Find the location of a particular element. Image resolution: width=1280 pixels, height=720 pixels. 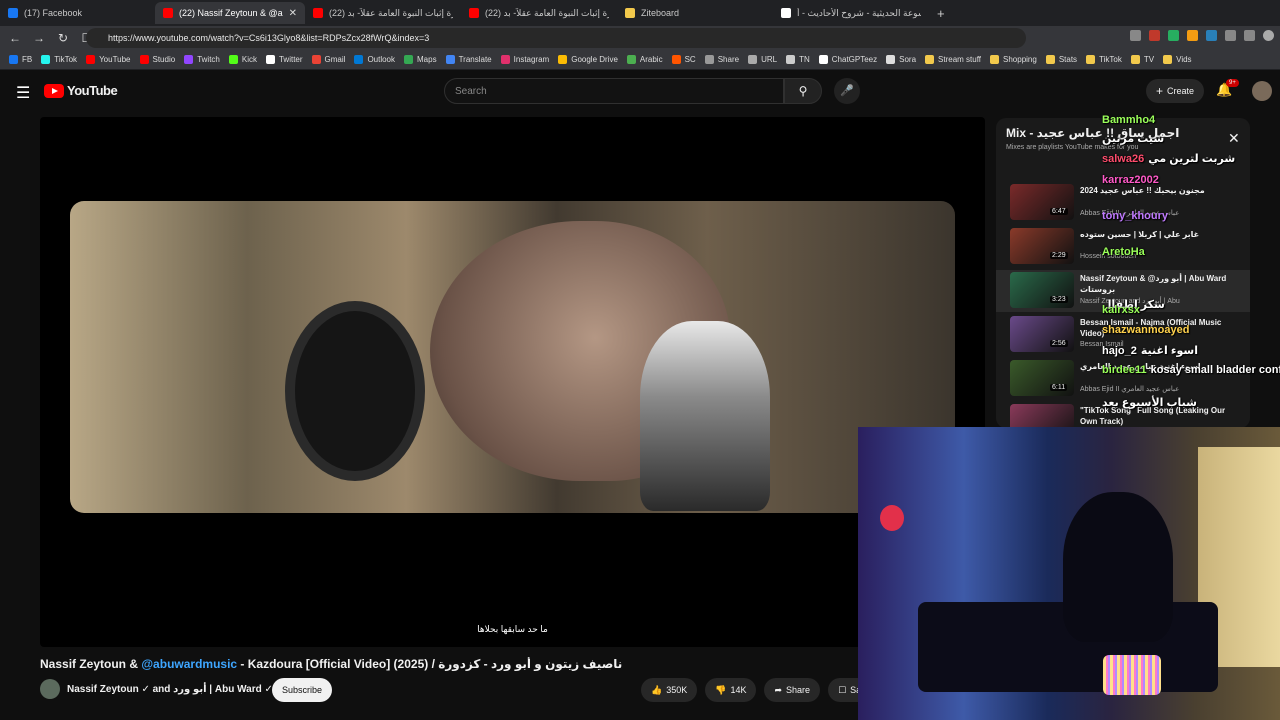

profile-icon is located at coordinates (1268, 35).